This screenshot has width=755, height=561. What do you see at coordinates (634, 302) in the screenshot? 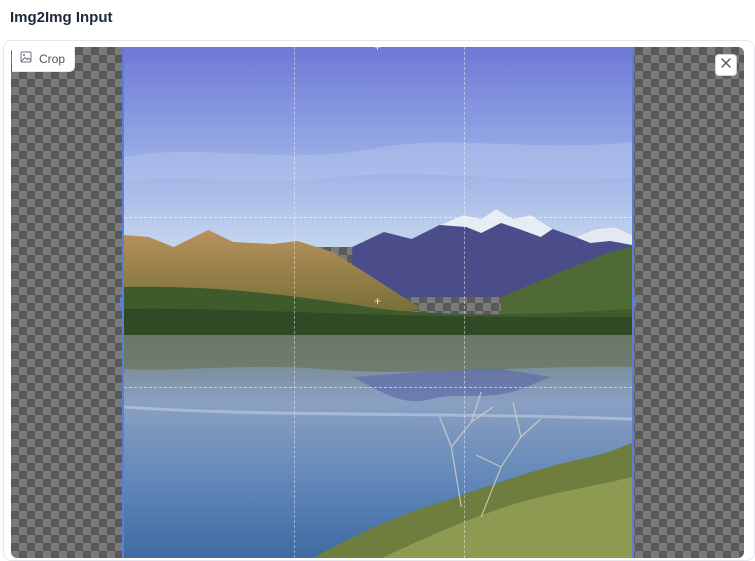
I see `crop-handle-right` at bounding box center [634, 302].